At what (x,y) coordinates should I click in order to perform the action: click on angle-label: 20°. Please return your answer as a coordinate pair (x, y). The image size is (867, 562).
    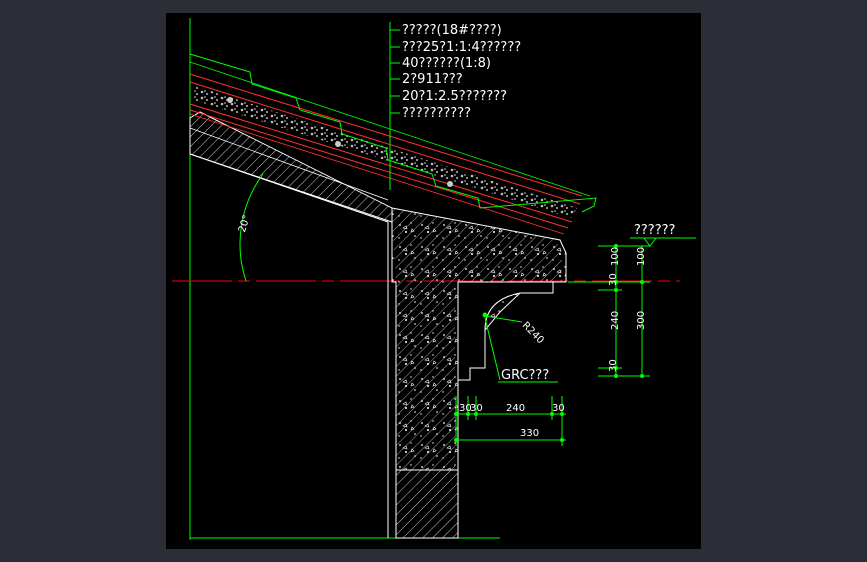
    Looking at the image, I should click on (245, 224).